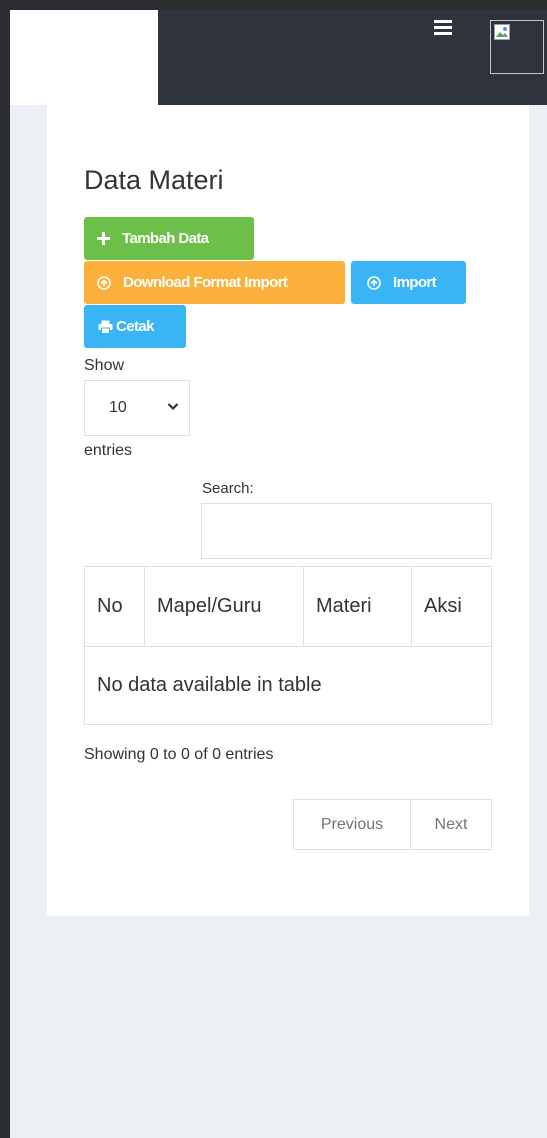  What do you see at coordinates (5, 569) in the screenshot?
I see `window-left-border` at bounding box center [5, 569].